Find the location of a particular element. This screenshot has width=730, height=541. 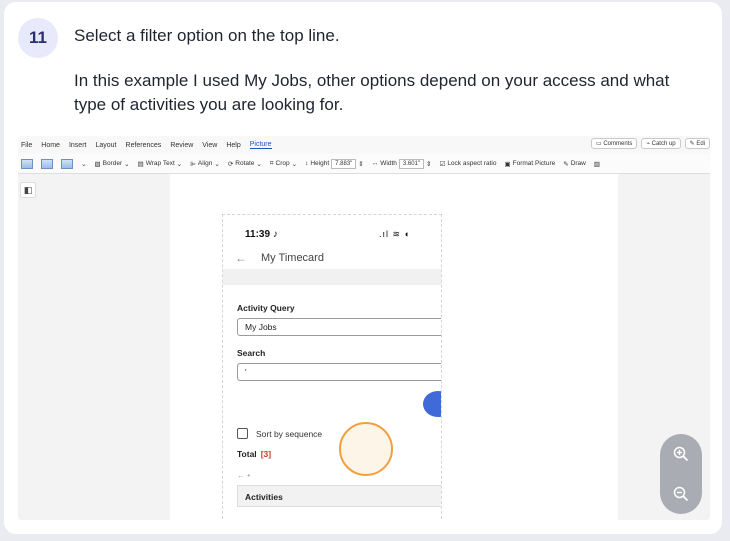

zoom-out-button is located at coordinates (681, 494).